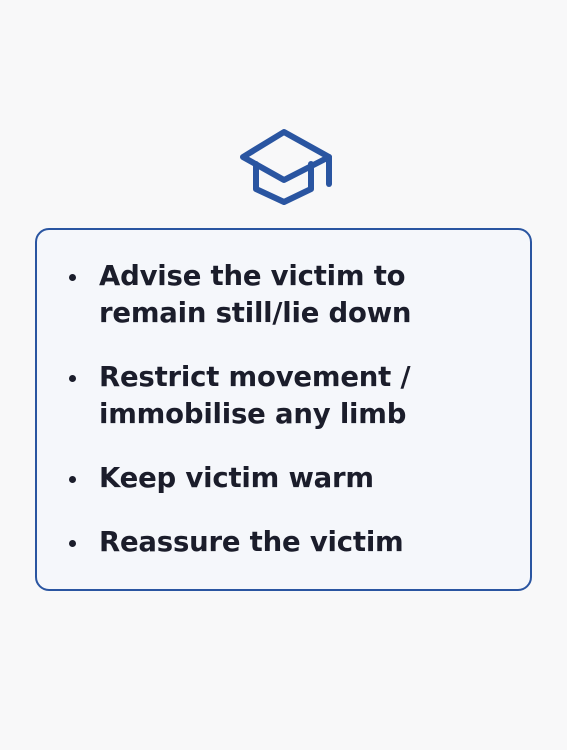 This screenshot has width=567, height=750. Describe the element at coordinates (255, 395) in the screenshot. I see `list-item-text: Restrict movement / immobilise any limb` at that location.